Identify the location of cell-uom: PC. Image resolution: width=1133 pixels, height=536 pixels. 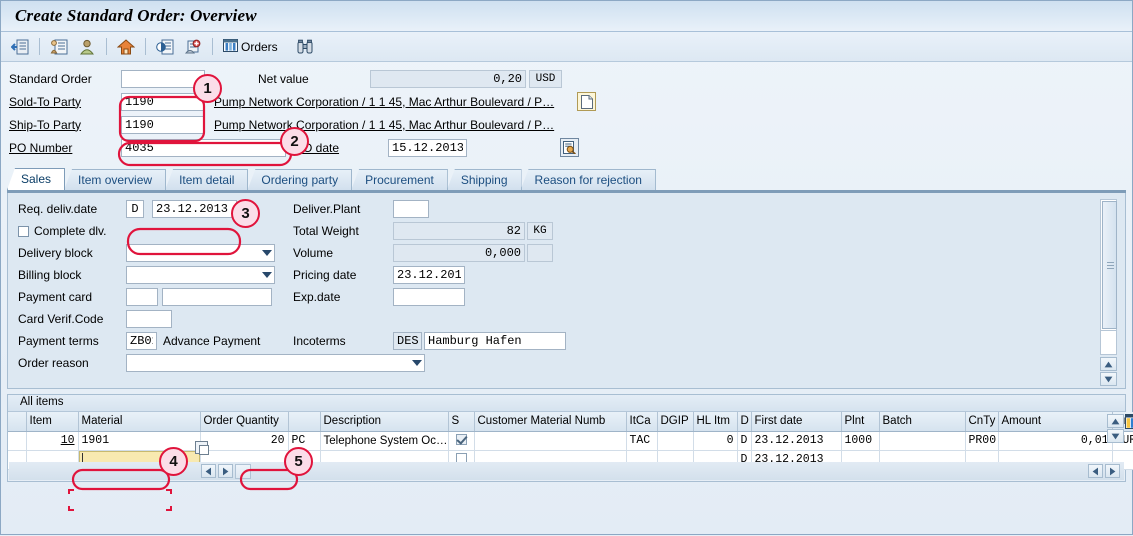
(304, 440).